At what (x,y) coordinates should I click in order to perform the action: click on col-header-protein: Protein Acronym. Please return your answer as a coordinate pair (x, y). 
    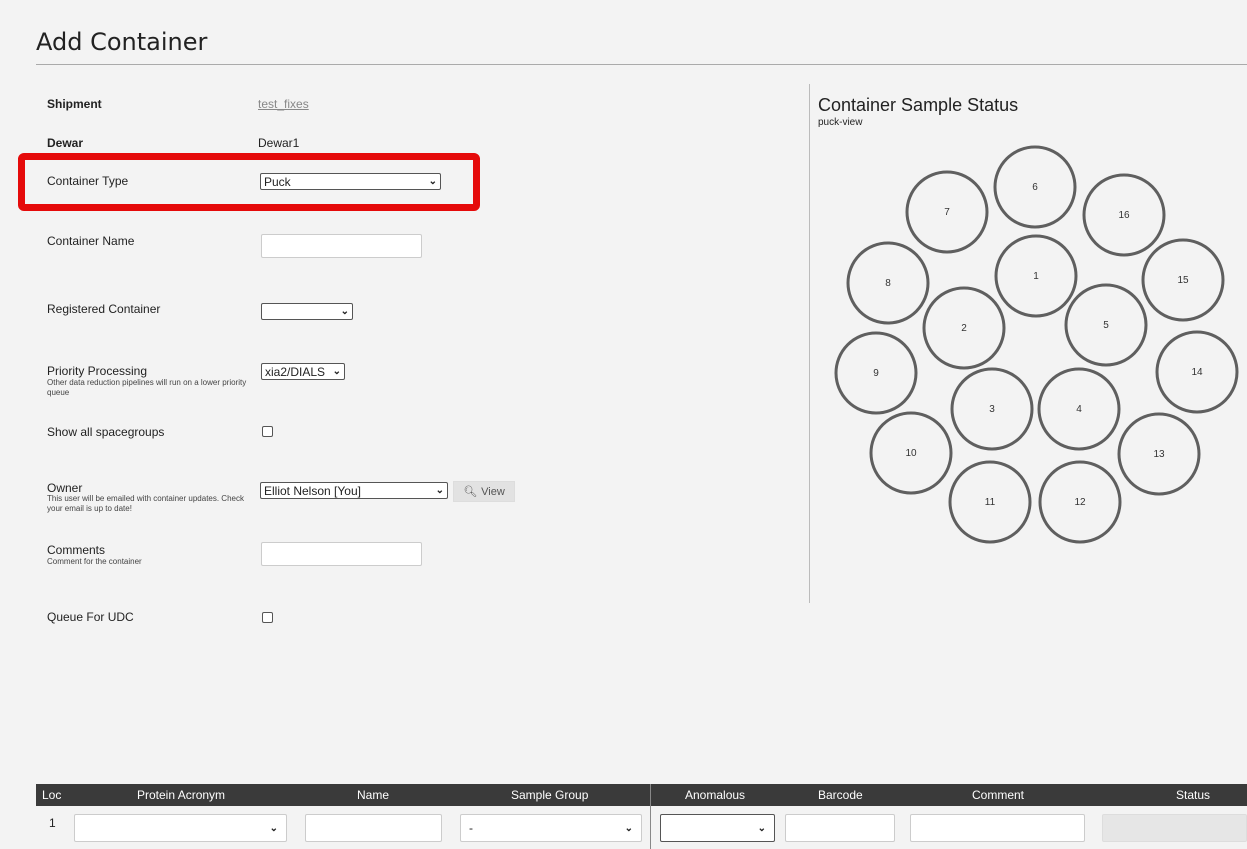
    Looking at the image, I should click on (181, 795).